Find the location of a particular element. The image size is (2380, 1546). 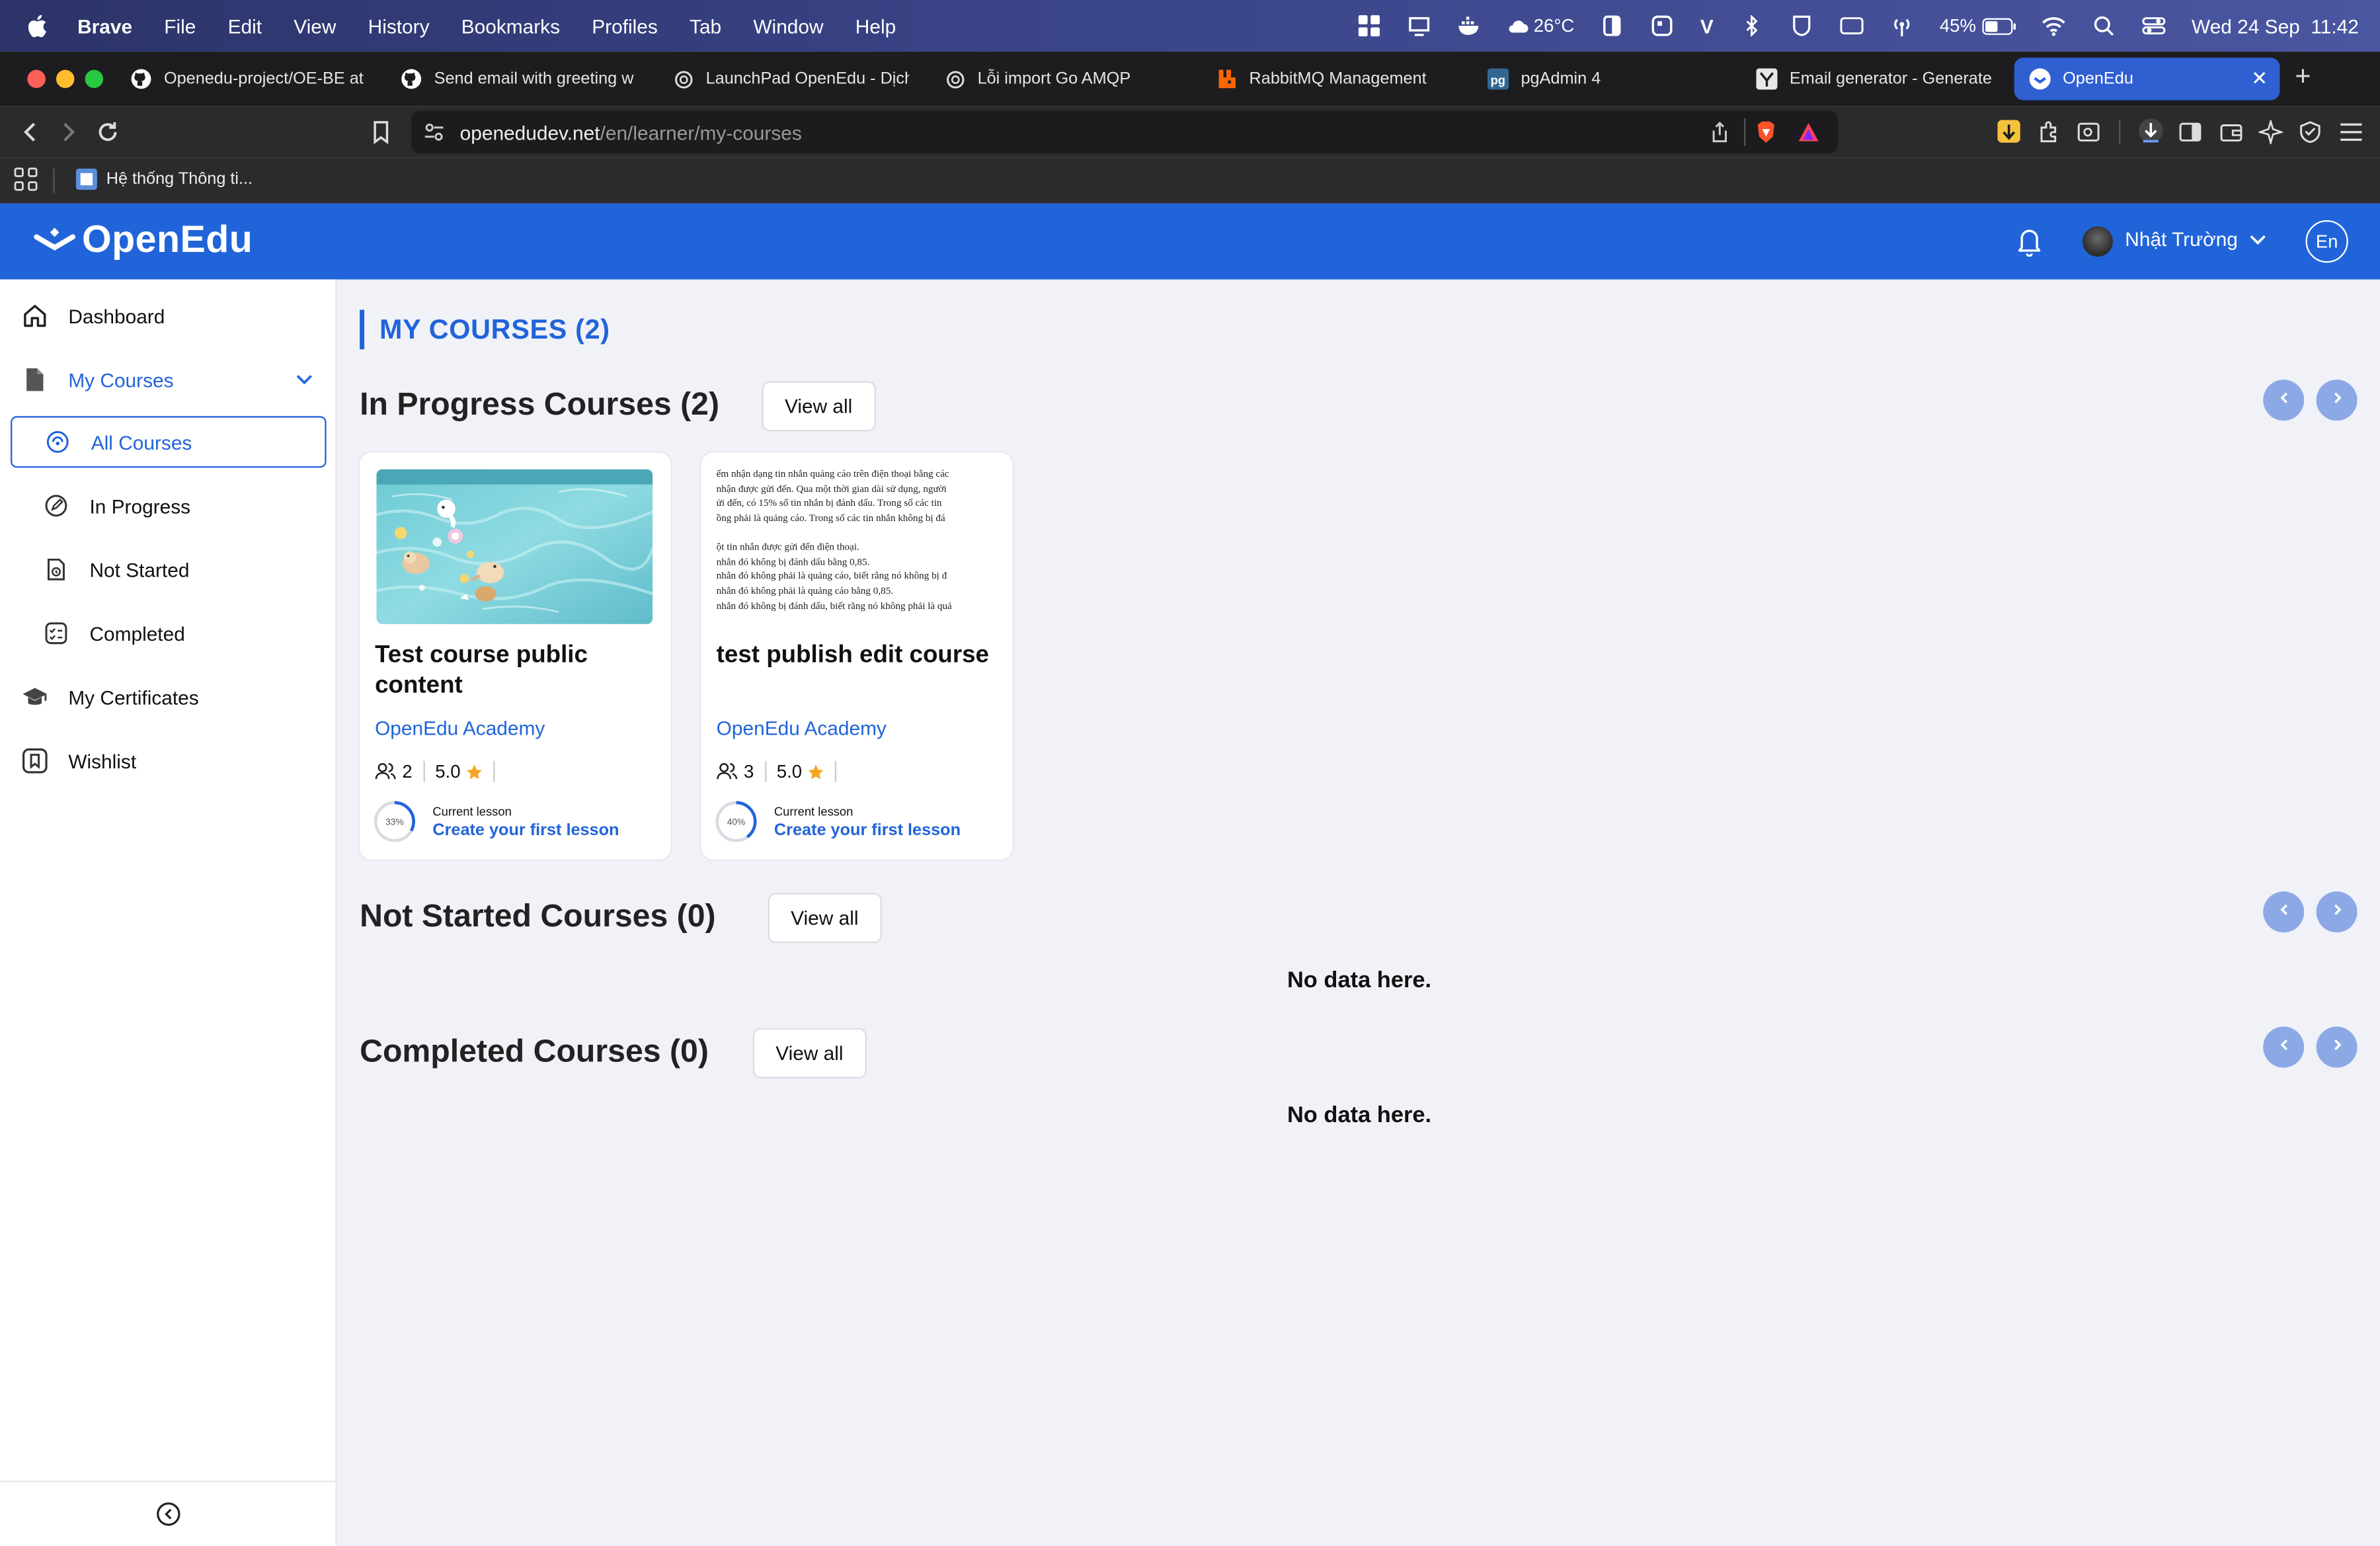

course-title: test publish edit course is located at coordinates (857, 656).